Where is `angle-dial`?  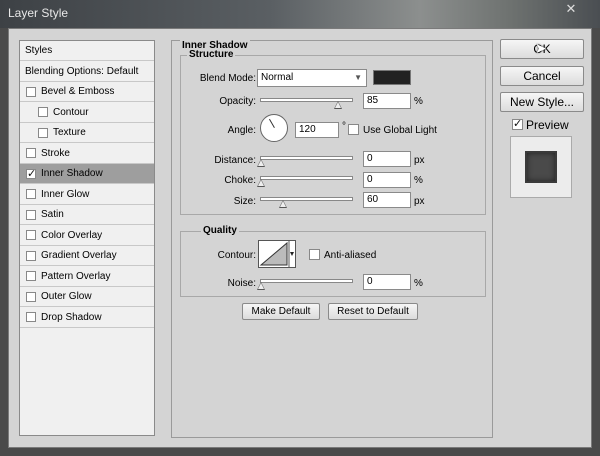
angle-dial is located at coordinates (274, 128).